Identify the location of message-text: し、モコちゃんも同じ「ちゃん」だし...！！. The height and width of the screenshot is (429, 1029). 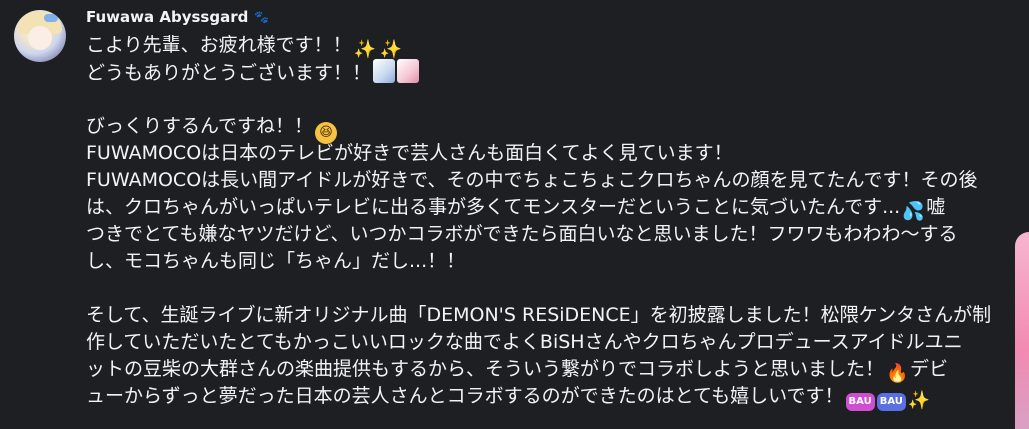
(276, 261).